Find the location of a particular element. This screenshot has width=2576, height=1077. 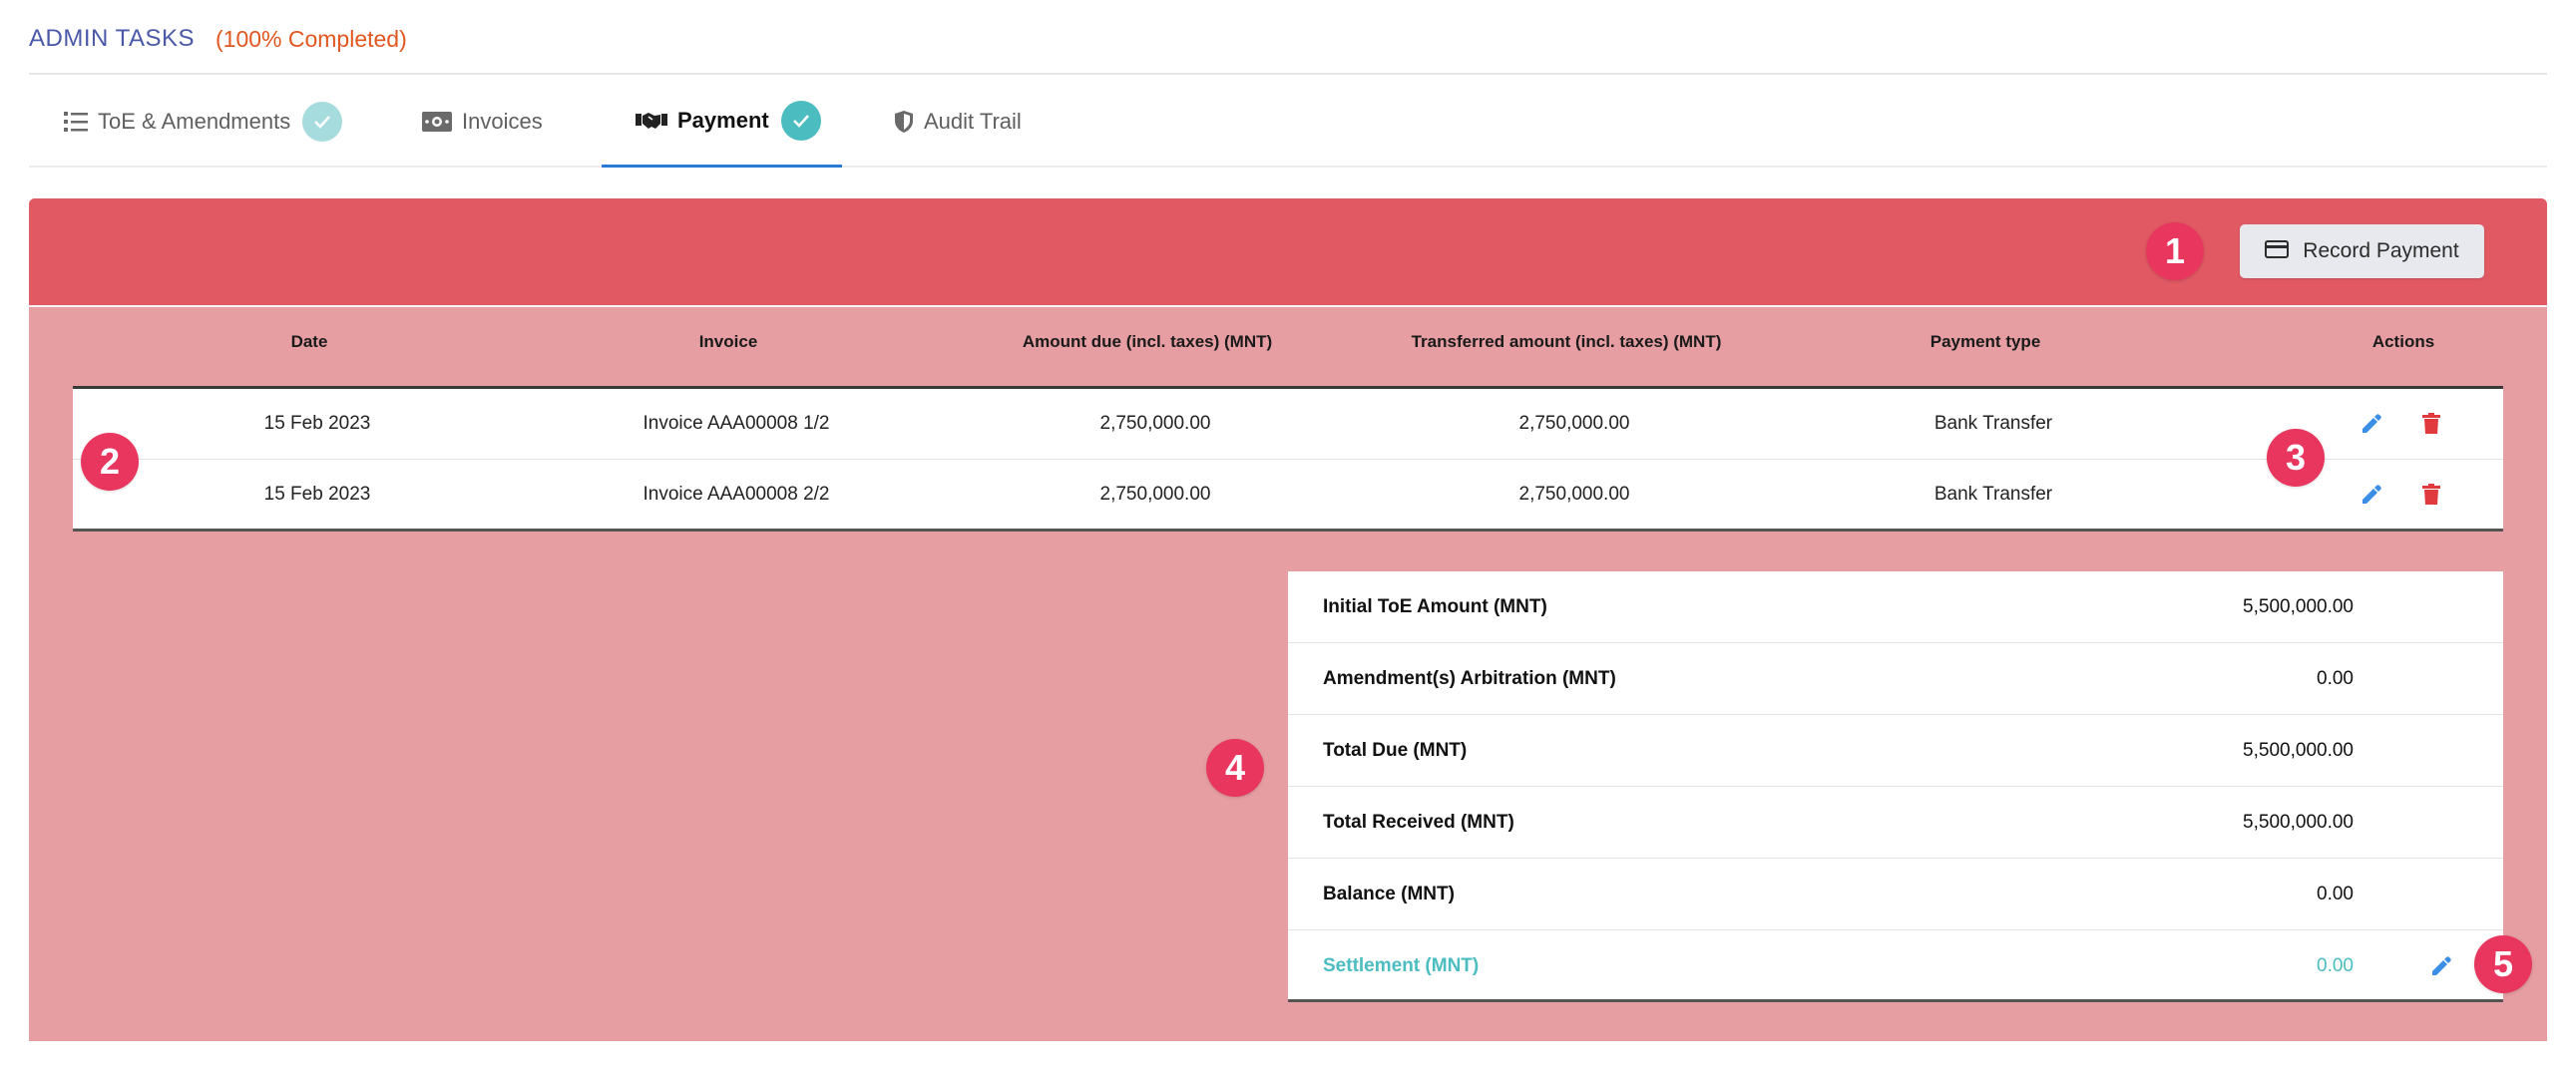

summary-label: Amendment(s) Arbitration (MNT) is located at coordinates (1469, 678).